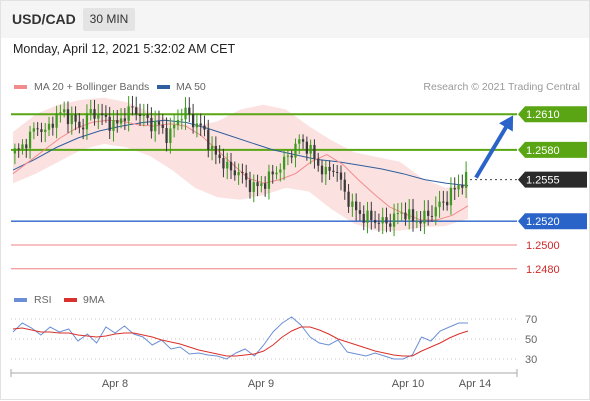 The image size is (590, 401). Describe the element at coordinates (543, 115) in the screenshot. I see `level-label-1.2610: 1.2610` at that location.